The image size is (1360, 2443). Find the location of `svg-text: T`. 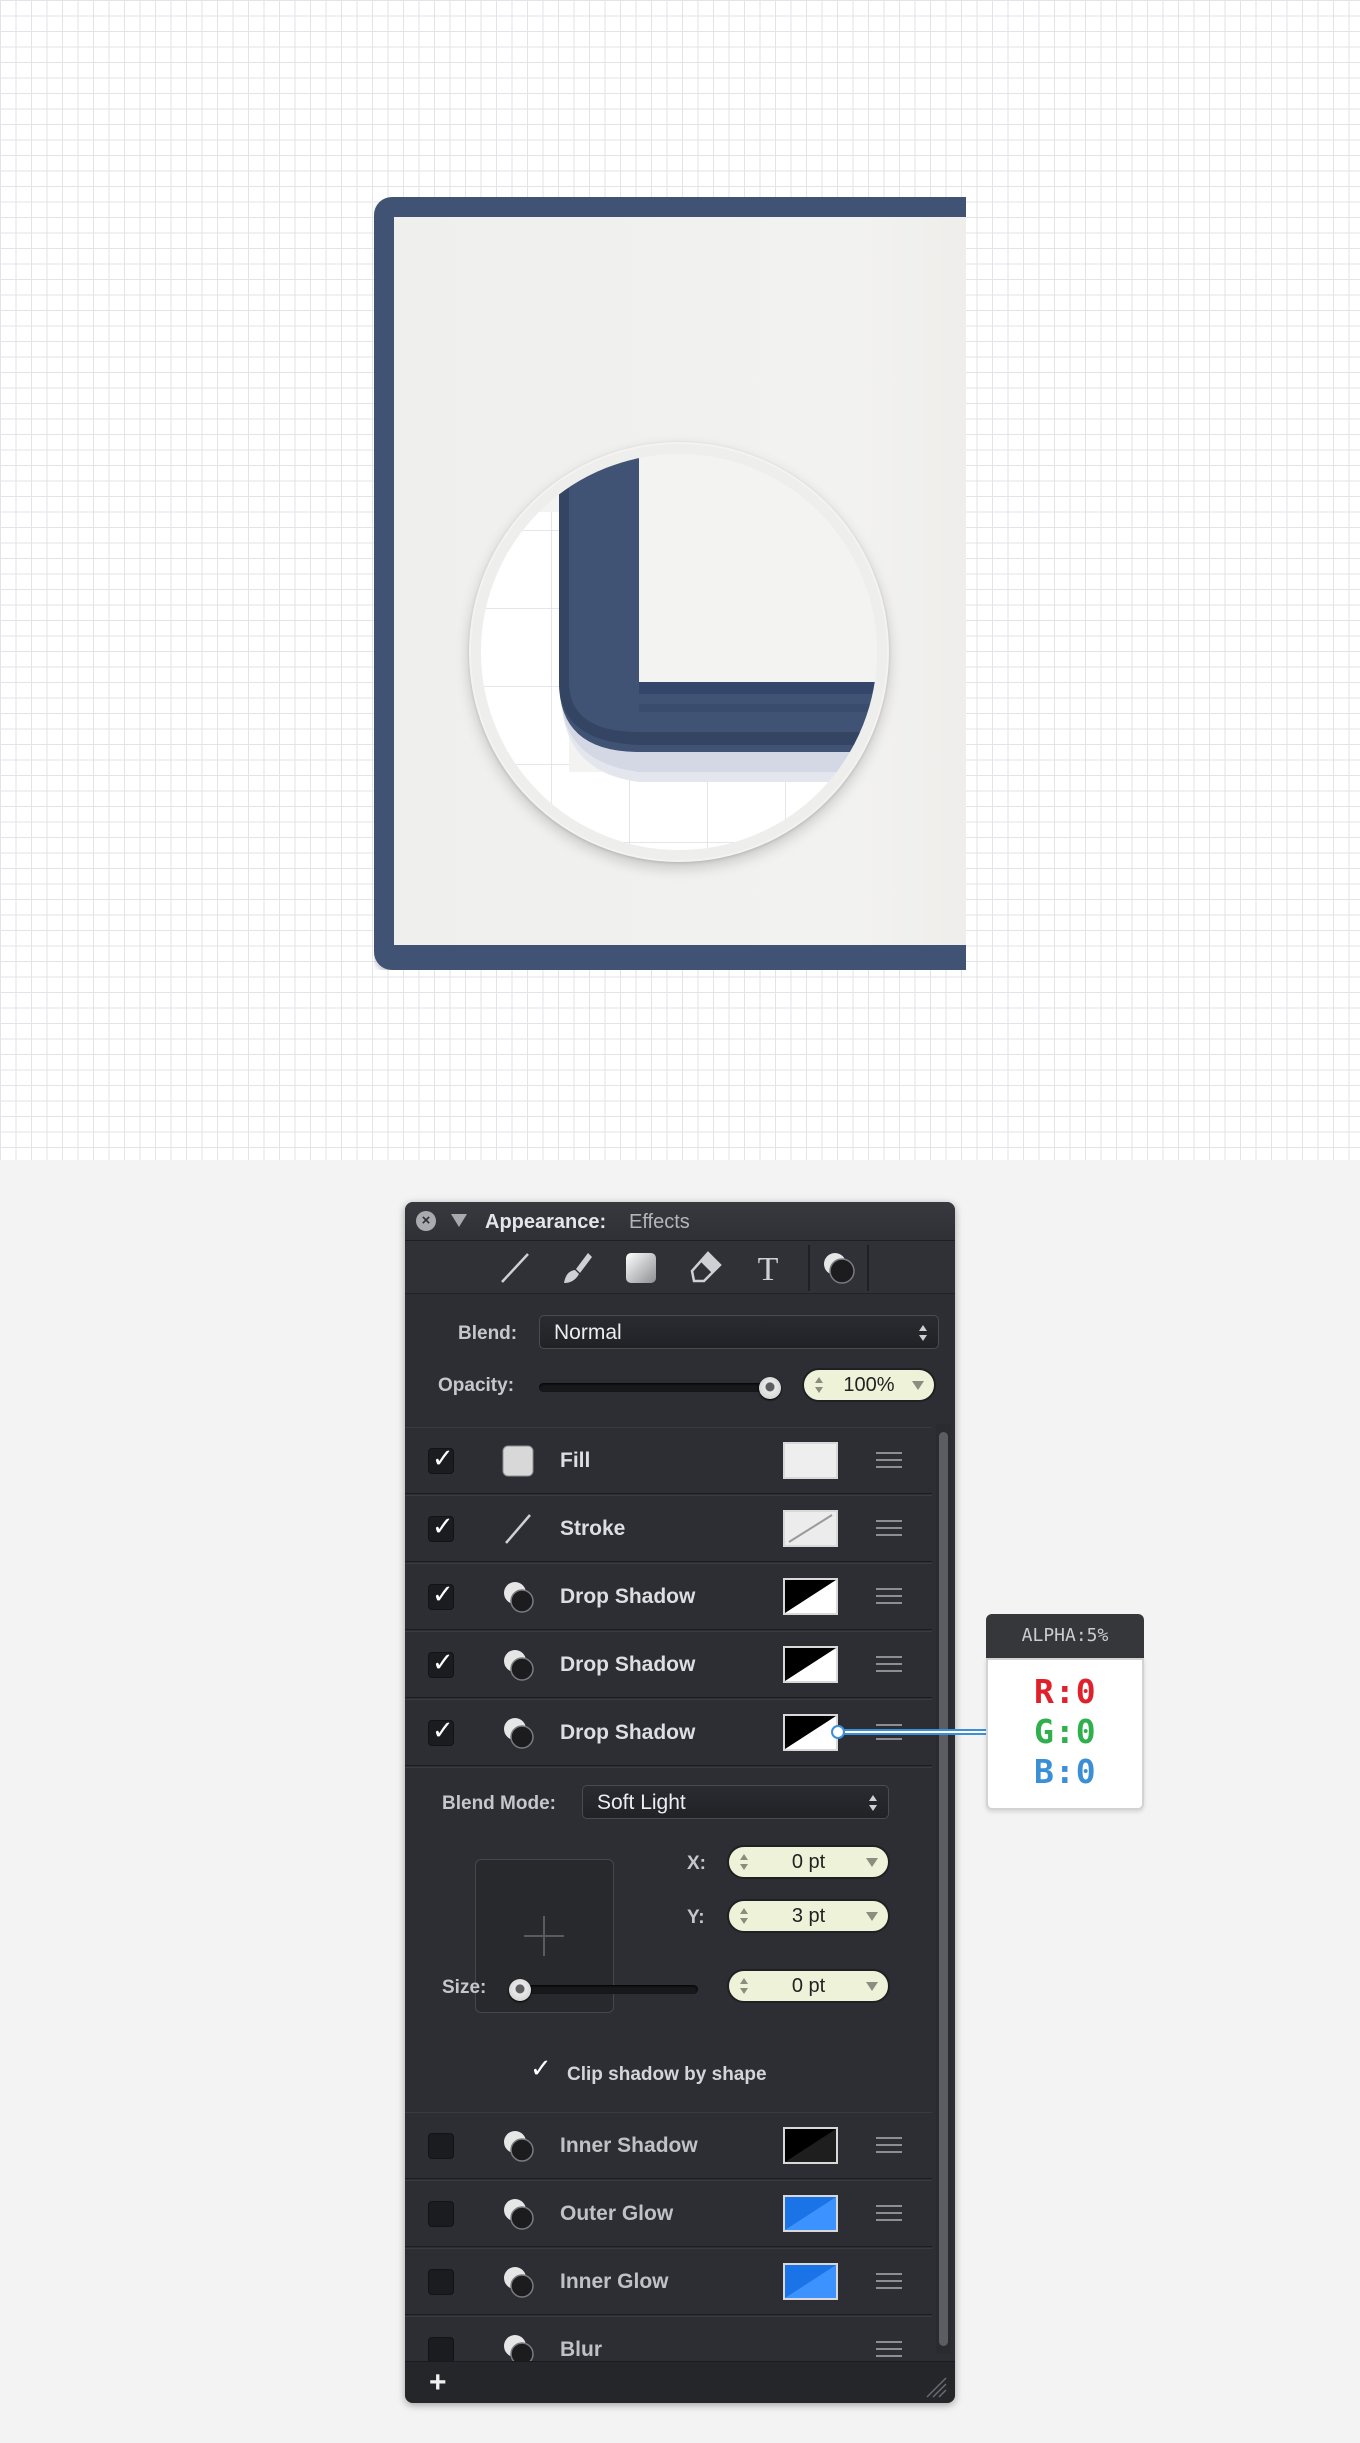

svg-text: T is located at coordinates (768, 1269).